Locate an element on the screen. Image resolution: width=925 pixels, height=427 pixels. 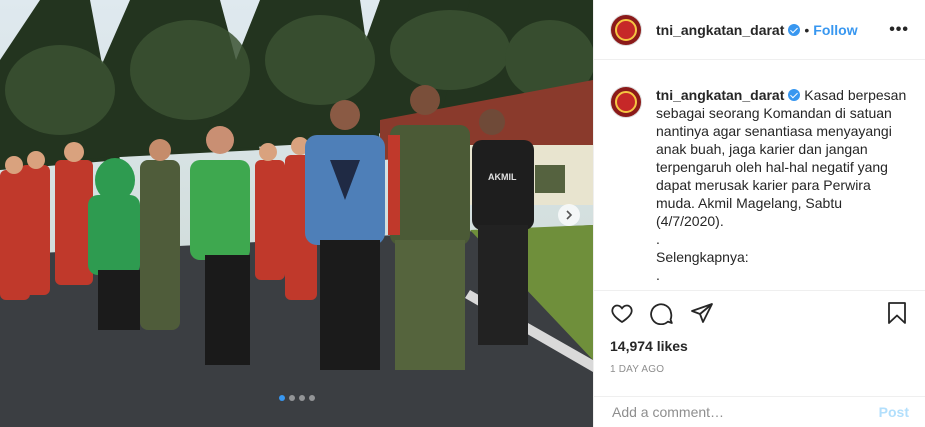
chevron-right-icon is located at coordinates (569, 215).